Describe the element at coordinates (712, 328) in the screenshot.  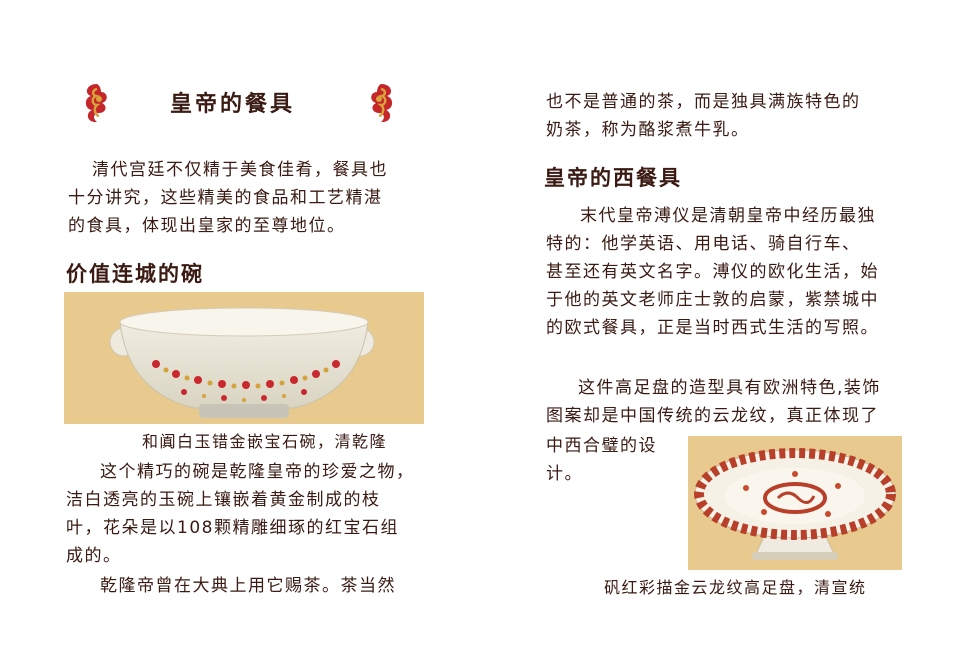
I see `western-desc-line: 的欧式餐具，正是当时西式生活的写照。` at that location.